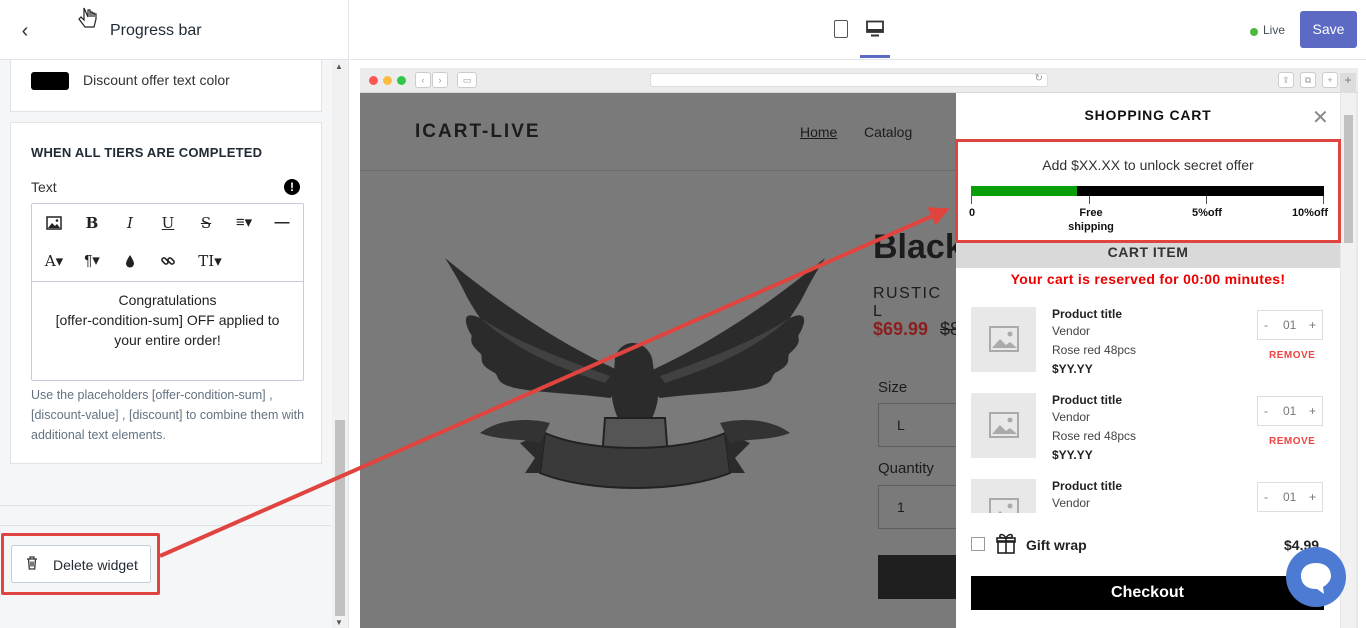 The width and height of the screenshot is (1366, 628). Describe the element at coordinates (168, 261) in the screenshot. I see `link-icon` at that location.